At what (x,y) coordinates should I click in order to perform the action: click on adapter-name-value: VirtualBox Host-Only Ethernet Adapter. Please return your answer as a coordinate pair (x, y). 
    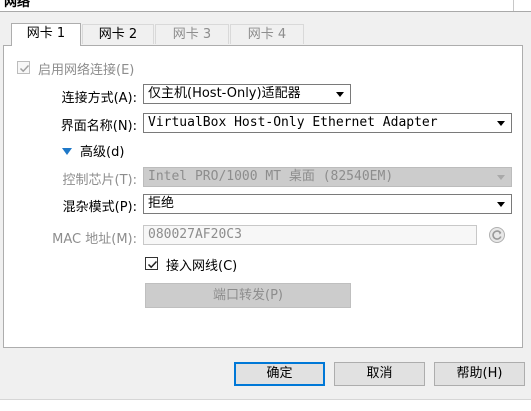
    Looking at the image, I should click on (293, 122).